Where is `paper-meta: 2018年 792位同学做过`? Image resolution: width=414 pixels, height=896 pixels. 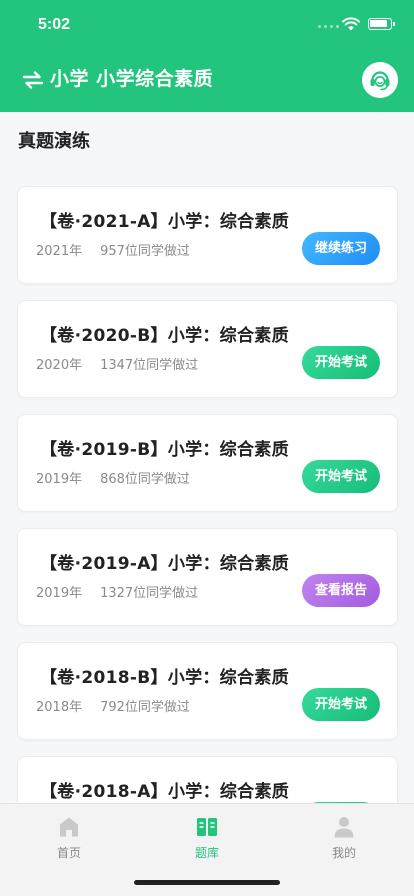 paper-meta: 2018年 792位同学做过 is located at coordinates (113, 705).